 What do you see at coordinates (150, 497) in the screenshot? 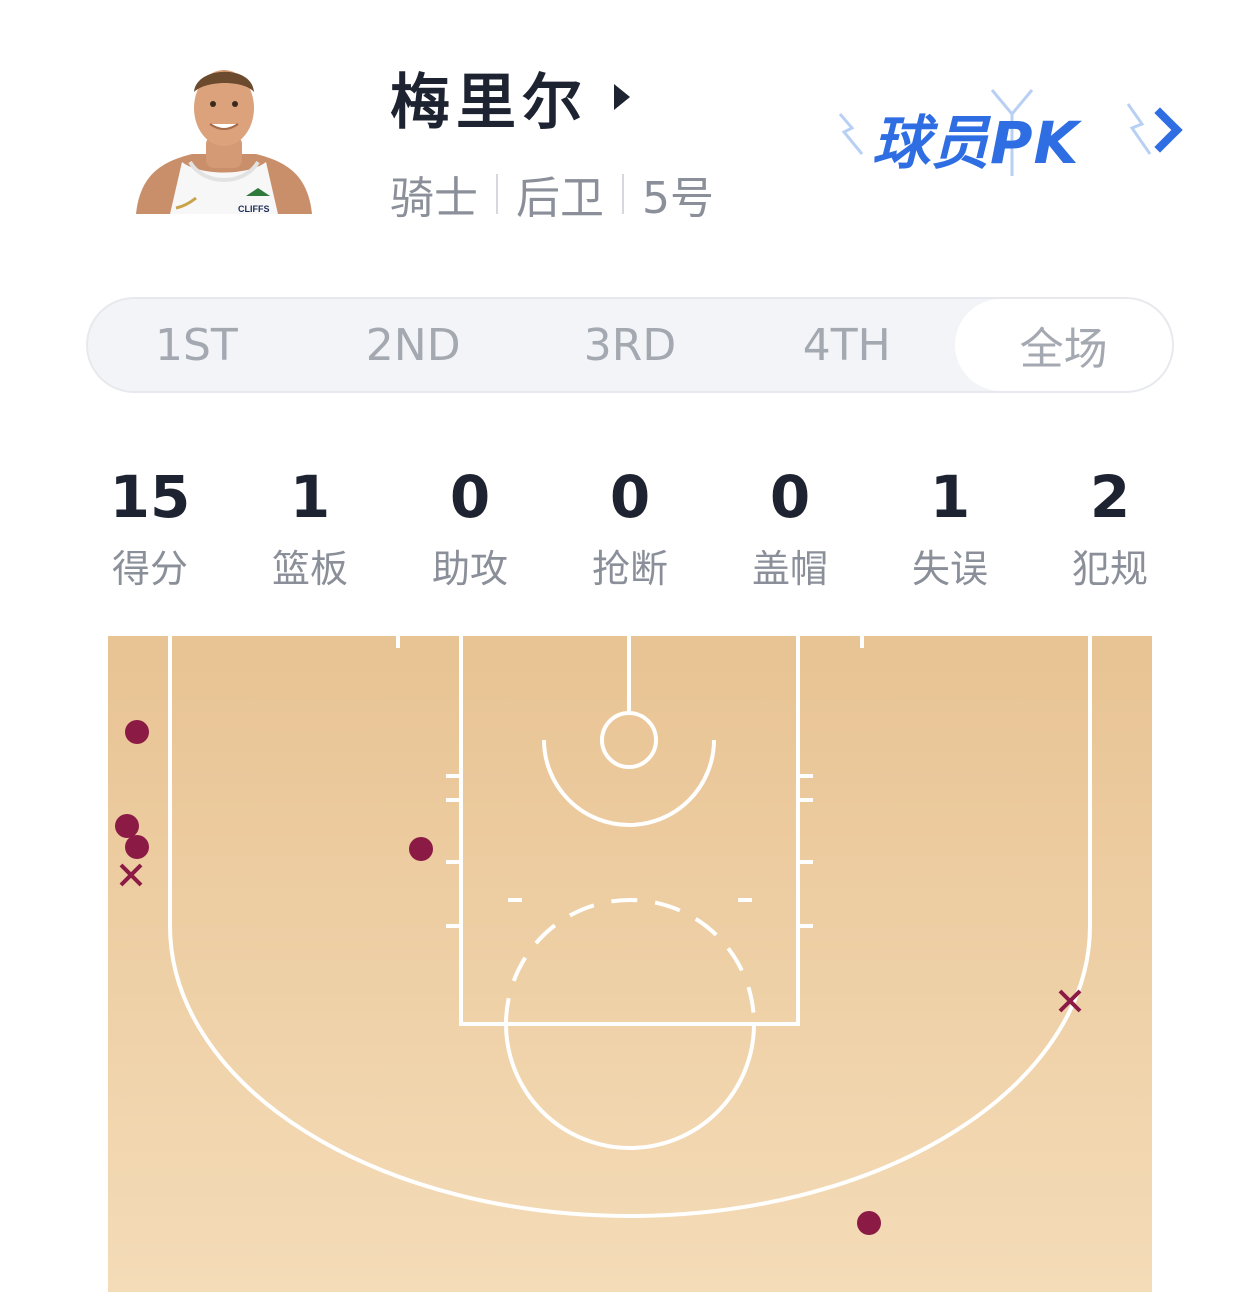
I see `stat-value: 15` at bounding box center [150, 497].